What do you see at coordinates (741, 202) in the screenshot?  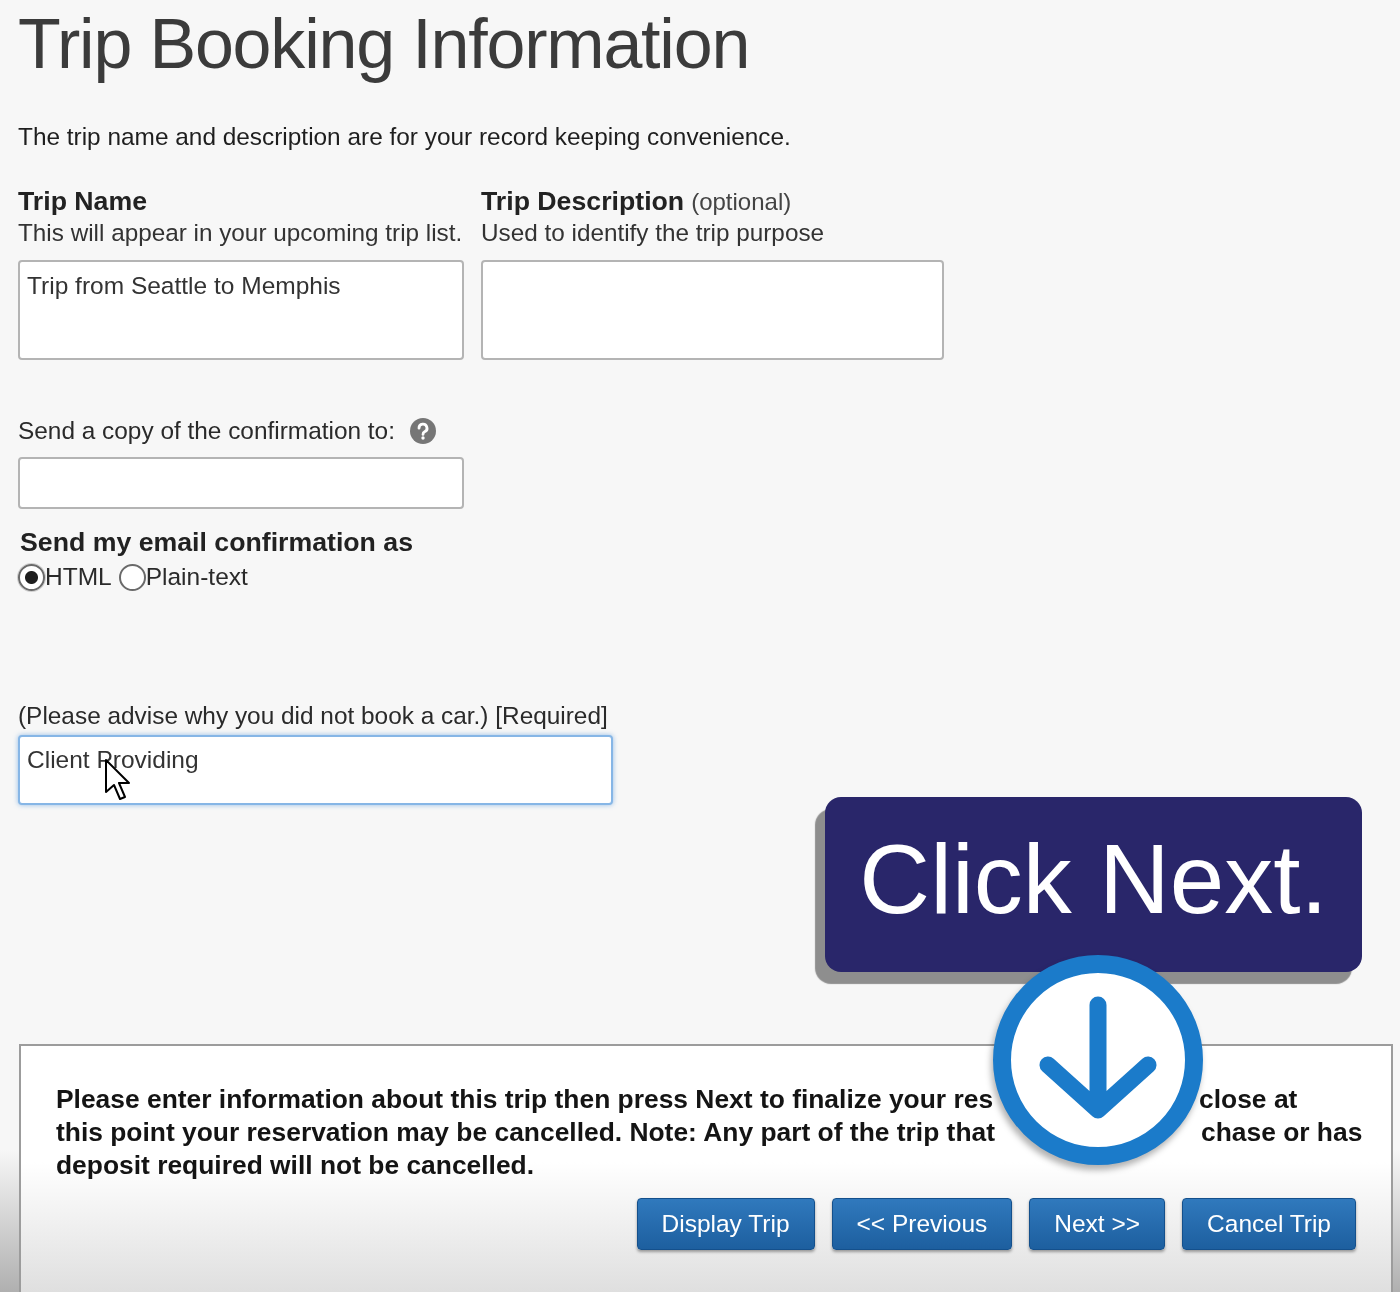 I see `optional-note: (optional)` at bounding box center [741, 202].